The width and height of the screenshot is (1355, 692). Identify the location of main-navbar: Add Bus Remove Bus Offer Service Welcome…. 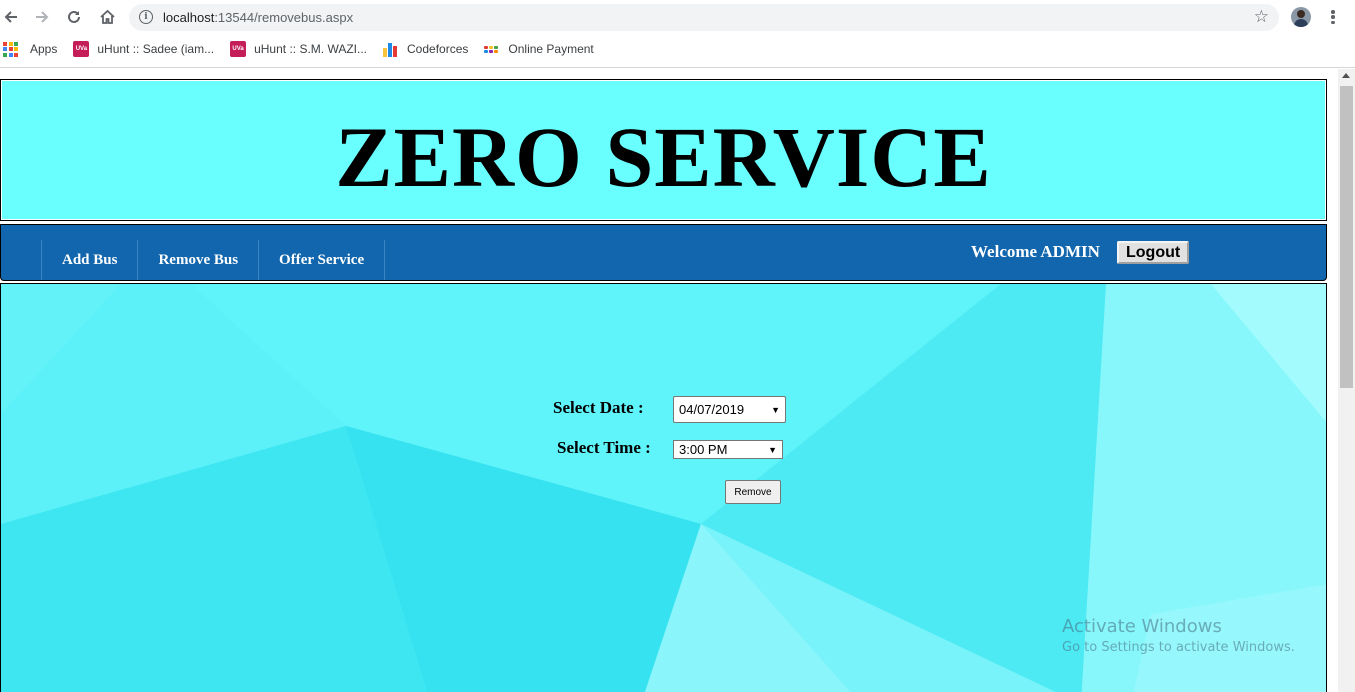
(663, 252).